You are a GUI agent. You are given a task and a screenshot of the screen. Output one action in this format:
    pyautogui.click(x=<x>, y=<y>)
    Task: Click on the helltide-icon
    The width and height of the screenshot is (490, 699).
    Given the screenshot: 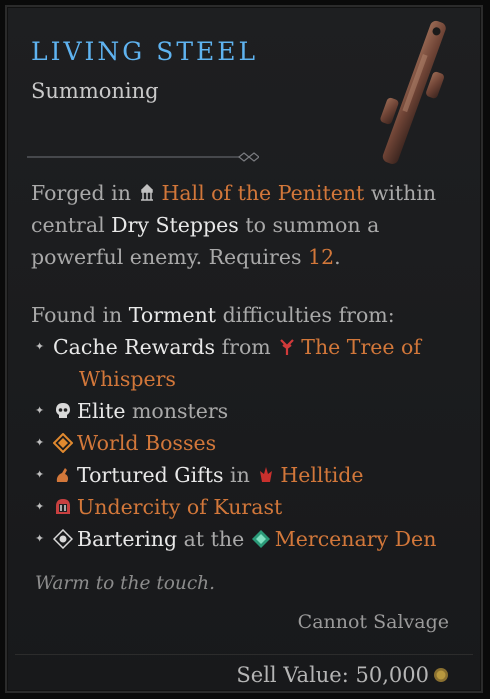 What is the action you would take?
    pyautogui.click(x=266, y=474)
    